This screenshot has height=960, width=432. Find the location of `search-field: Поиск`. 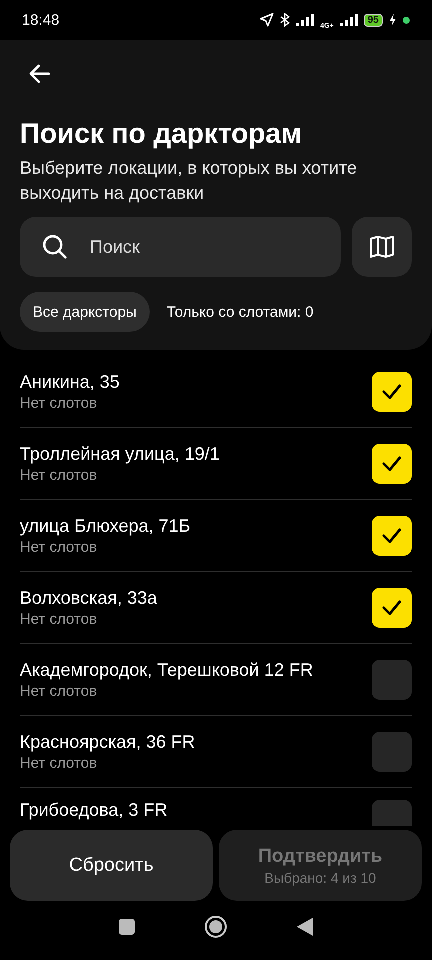

search-field: Поиск is located at coordinates (180, 247).